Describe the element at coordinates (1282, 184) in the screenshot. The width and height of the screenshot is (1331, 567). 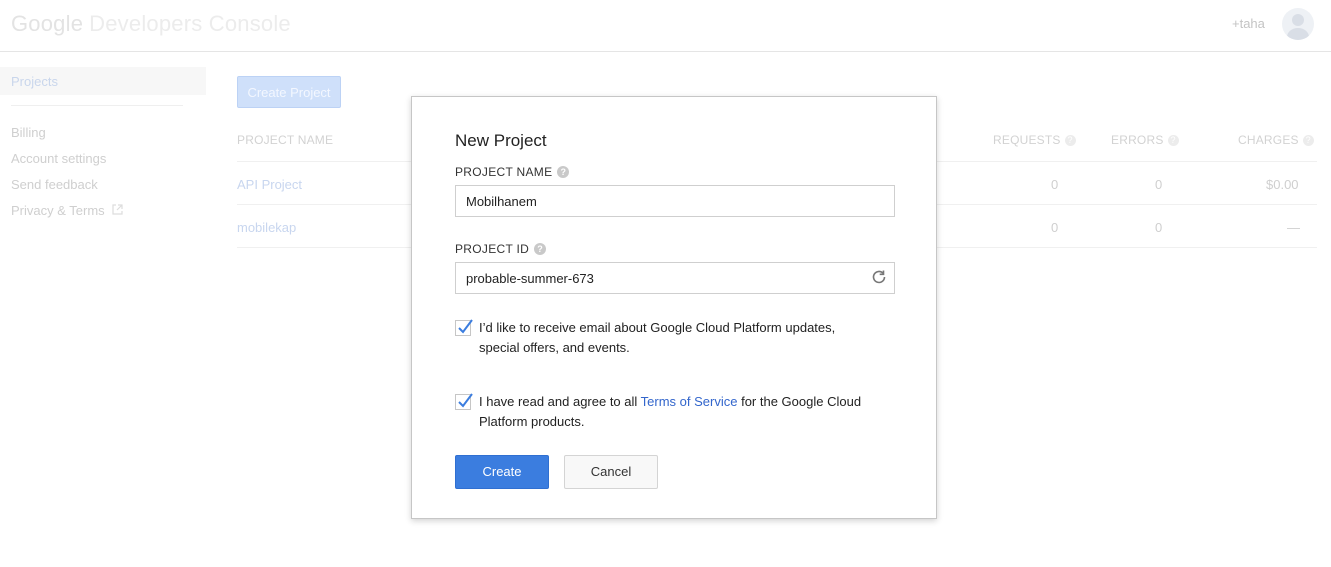
I see `charges-value: $0.00` at that location.